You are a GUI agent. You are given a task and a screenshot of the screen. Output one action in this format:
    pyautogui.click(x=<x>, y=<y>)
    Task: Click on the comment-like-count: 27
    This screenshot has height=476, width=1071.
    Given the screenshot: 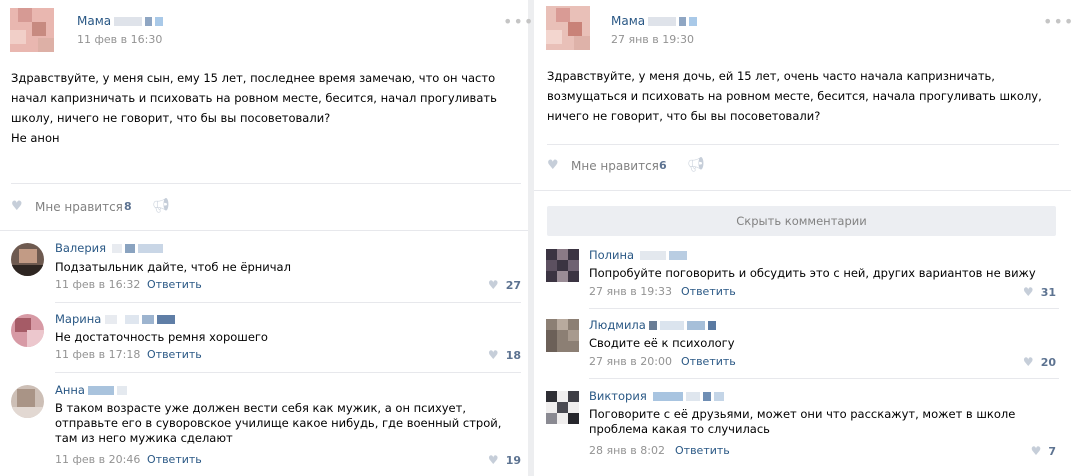 What is the action you would take?
    pyautogui.click(x=513, y=285)
    